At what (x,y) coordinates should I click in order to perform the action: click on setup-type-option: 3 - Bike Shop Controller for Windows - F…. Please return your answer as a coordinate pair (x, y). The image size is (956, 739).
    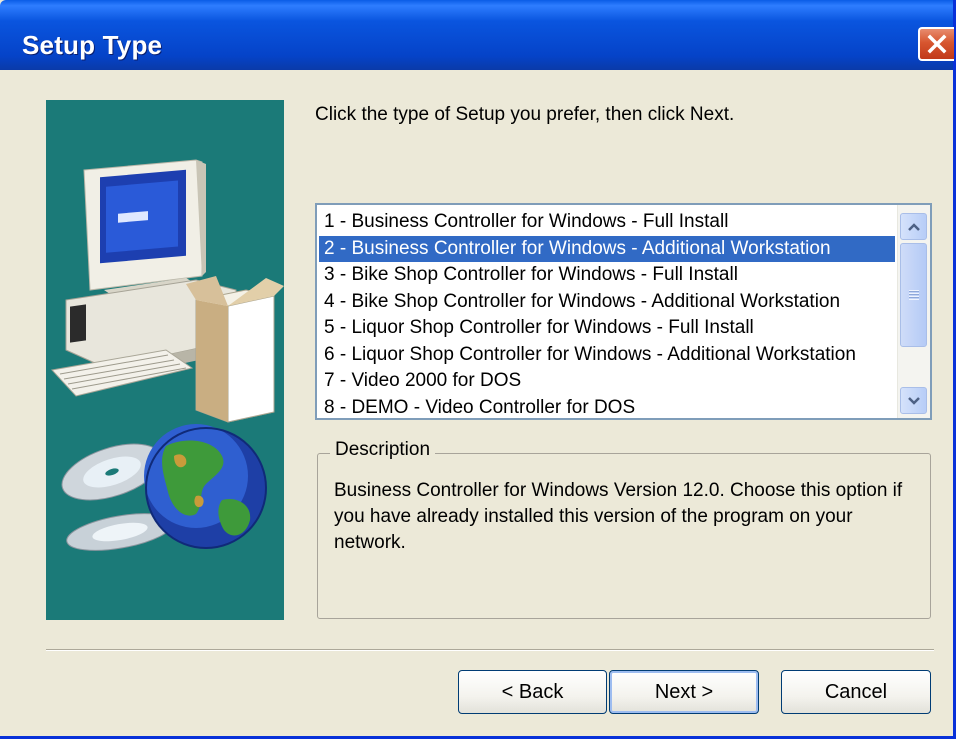
    Looking at the image, I should click on (607, 275).